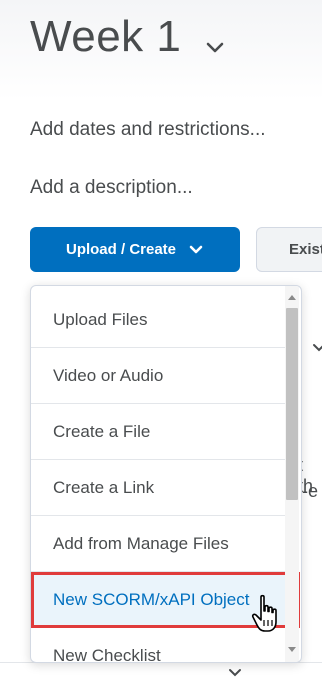 The height and width of the screenshot is (681, 322). Describe the element at coordinates (292, 404) in the screenshot. I see `scrollbar-thumb` at that location.